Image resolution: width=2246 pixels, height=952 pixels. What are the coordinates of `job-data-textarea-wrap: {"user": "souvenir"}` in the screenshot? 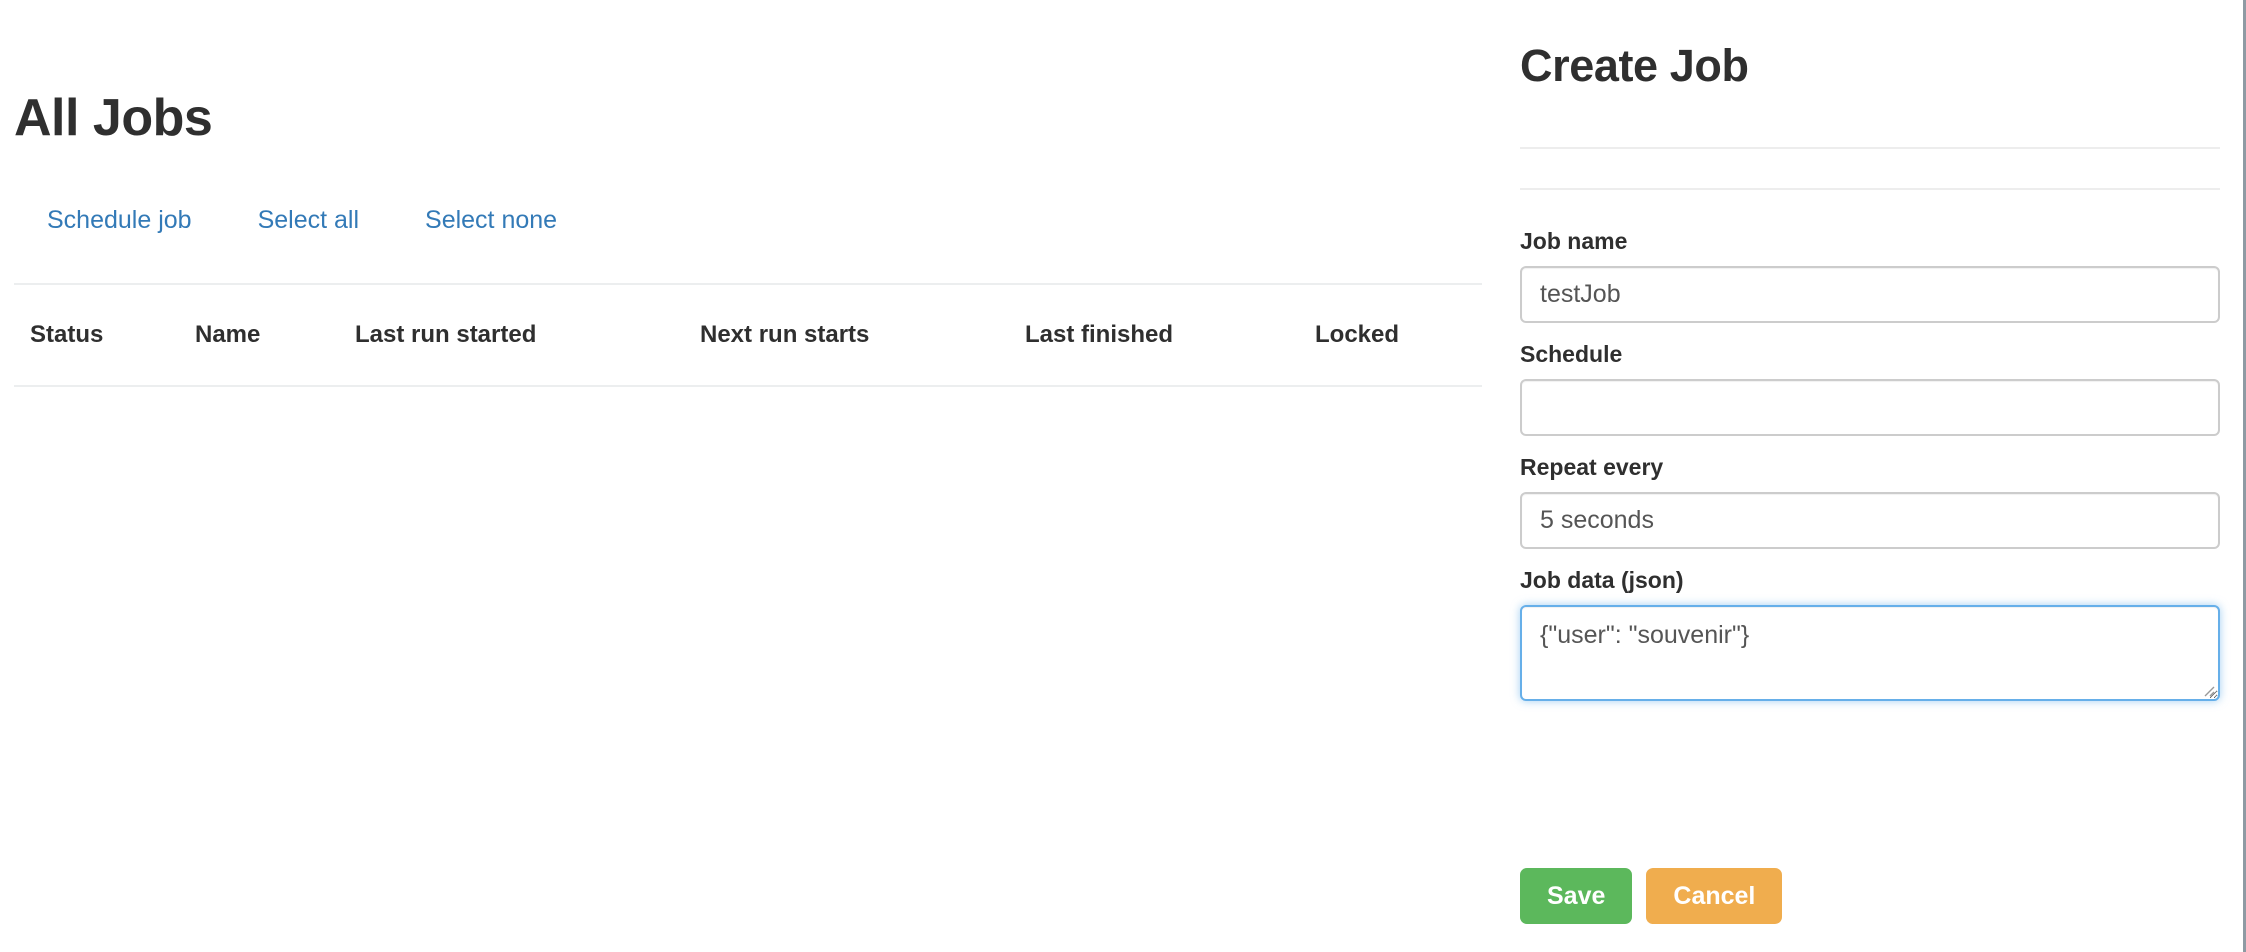 It's located at (1870, 653).